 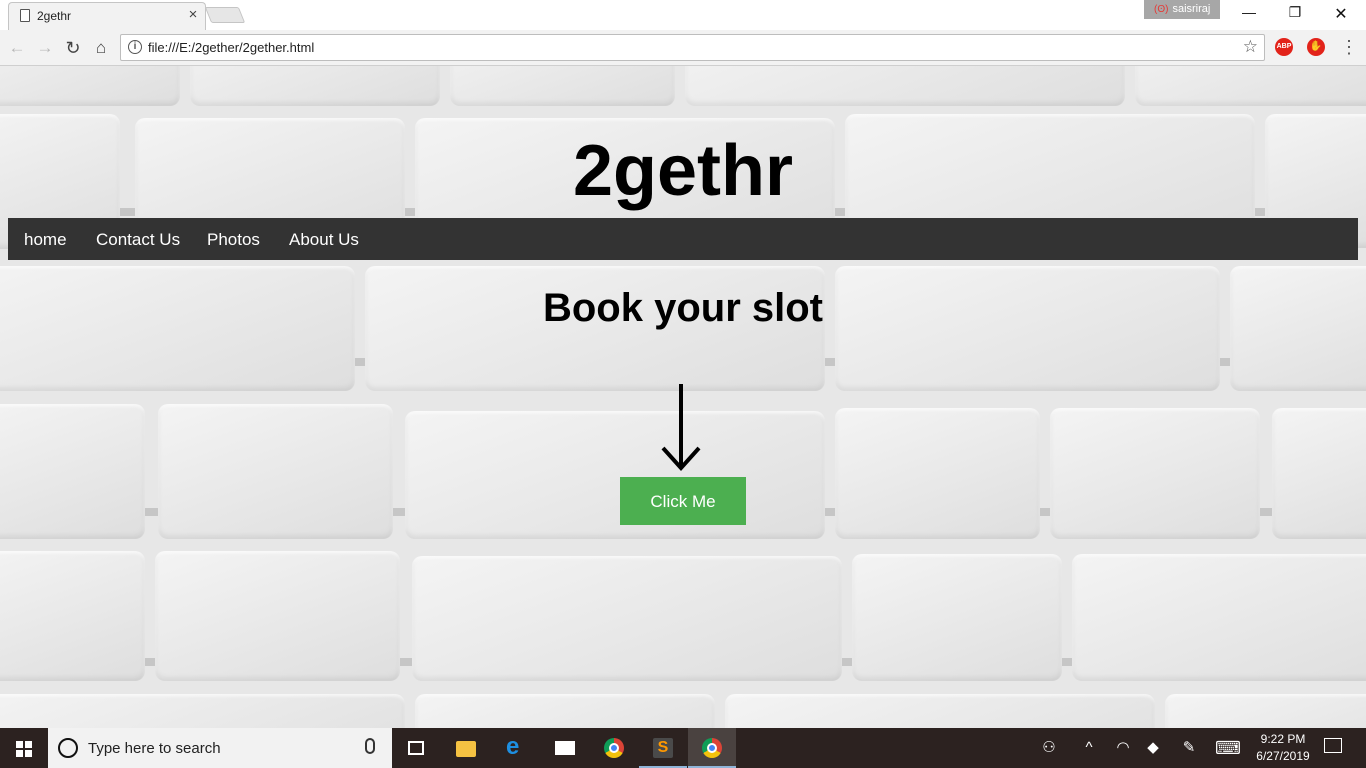 What do you see at coordinates (25, 15) in the screenshot?
I see `page-icon` at bounding box center [25, 15].